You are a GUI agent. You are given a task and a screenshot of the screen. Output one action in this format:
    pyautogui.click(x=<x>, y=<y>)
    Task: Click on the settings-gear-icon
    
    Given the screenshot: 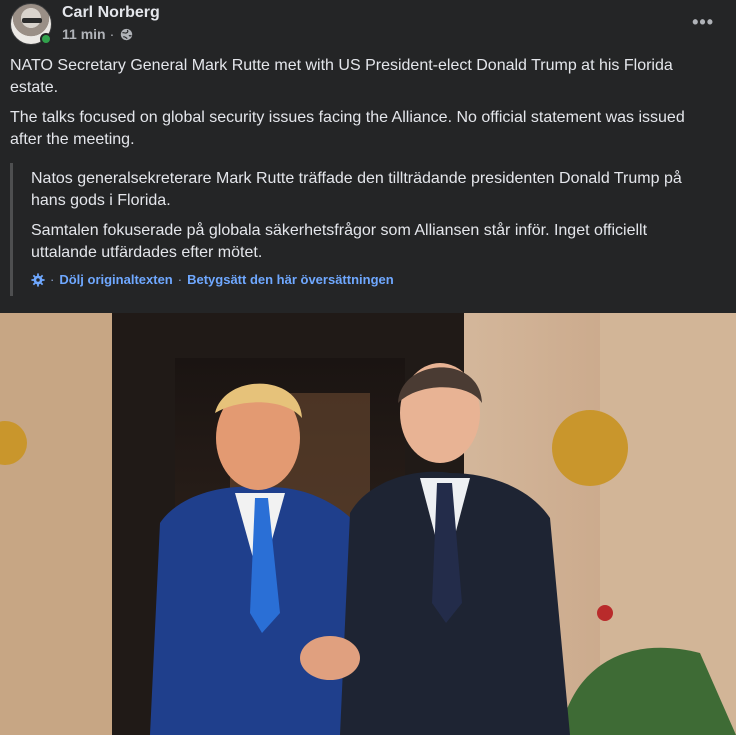 What is the action you would take?
    pyautogui.click(x=38, y=279)
    